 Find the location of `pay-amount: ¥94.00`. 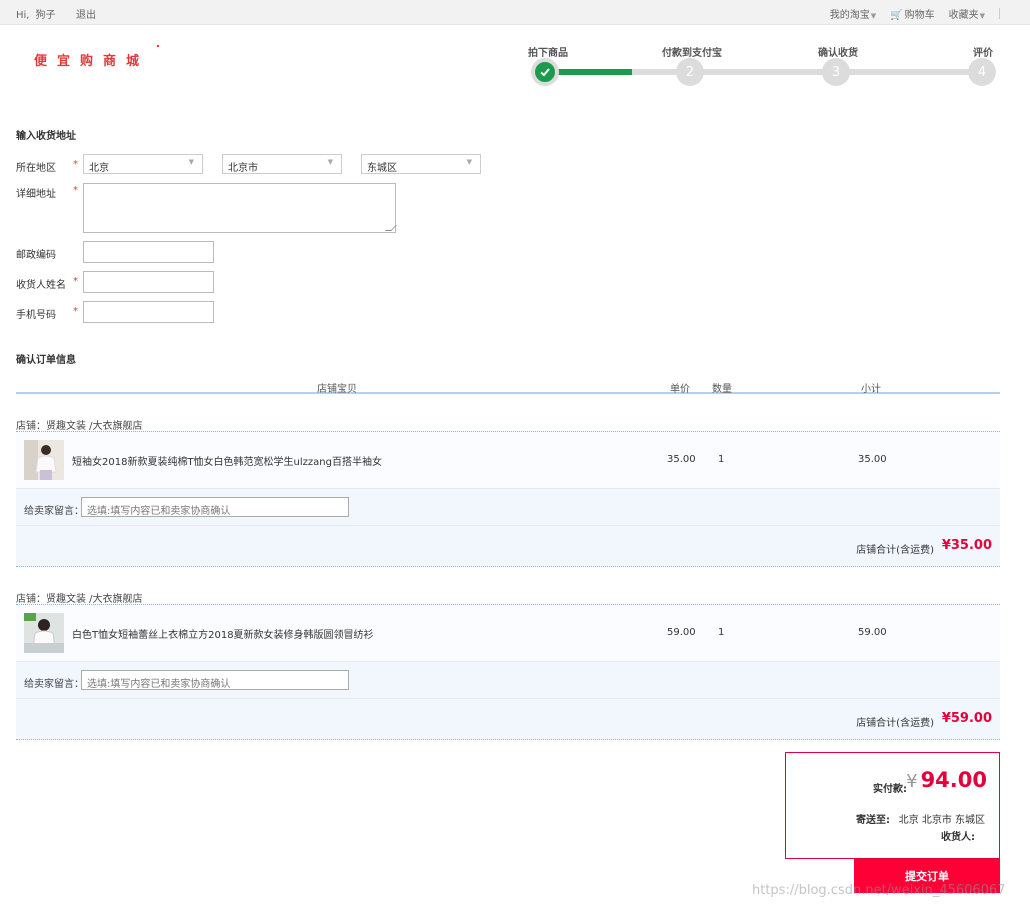

pay-amount: ¥94.00 is located at coordinates (946, 780).